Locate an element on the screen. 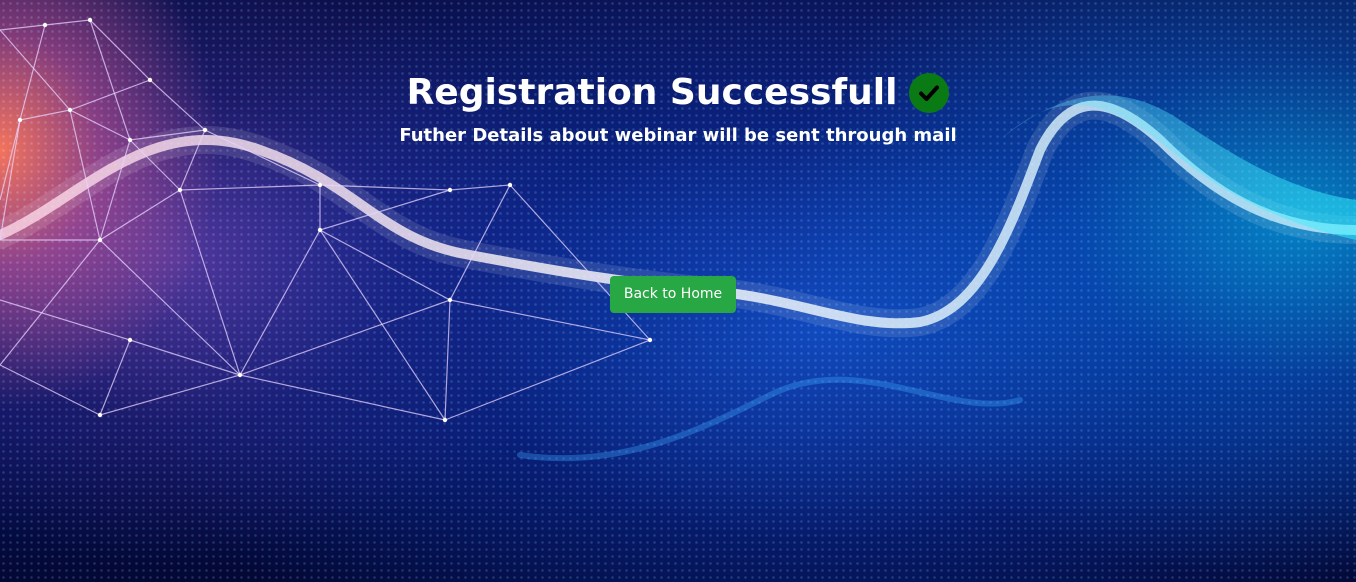 The height and width of the screenshot is (582, 1356). back-to-home-button: Back to Home is located at coordinates (673, 294).